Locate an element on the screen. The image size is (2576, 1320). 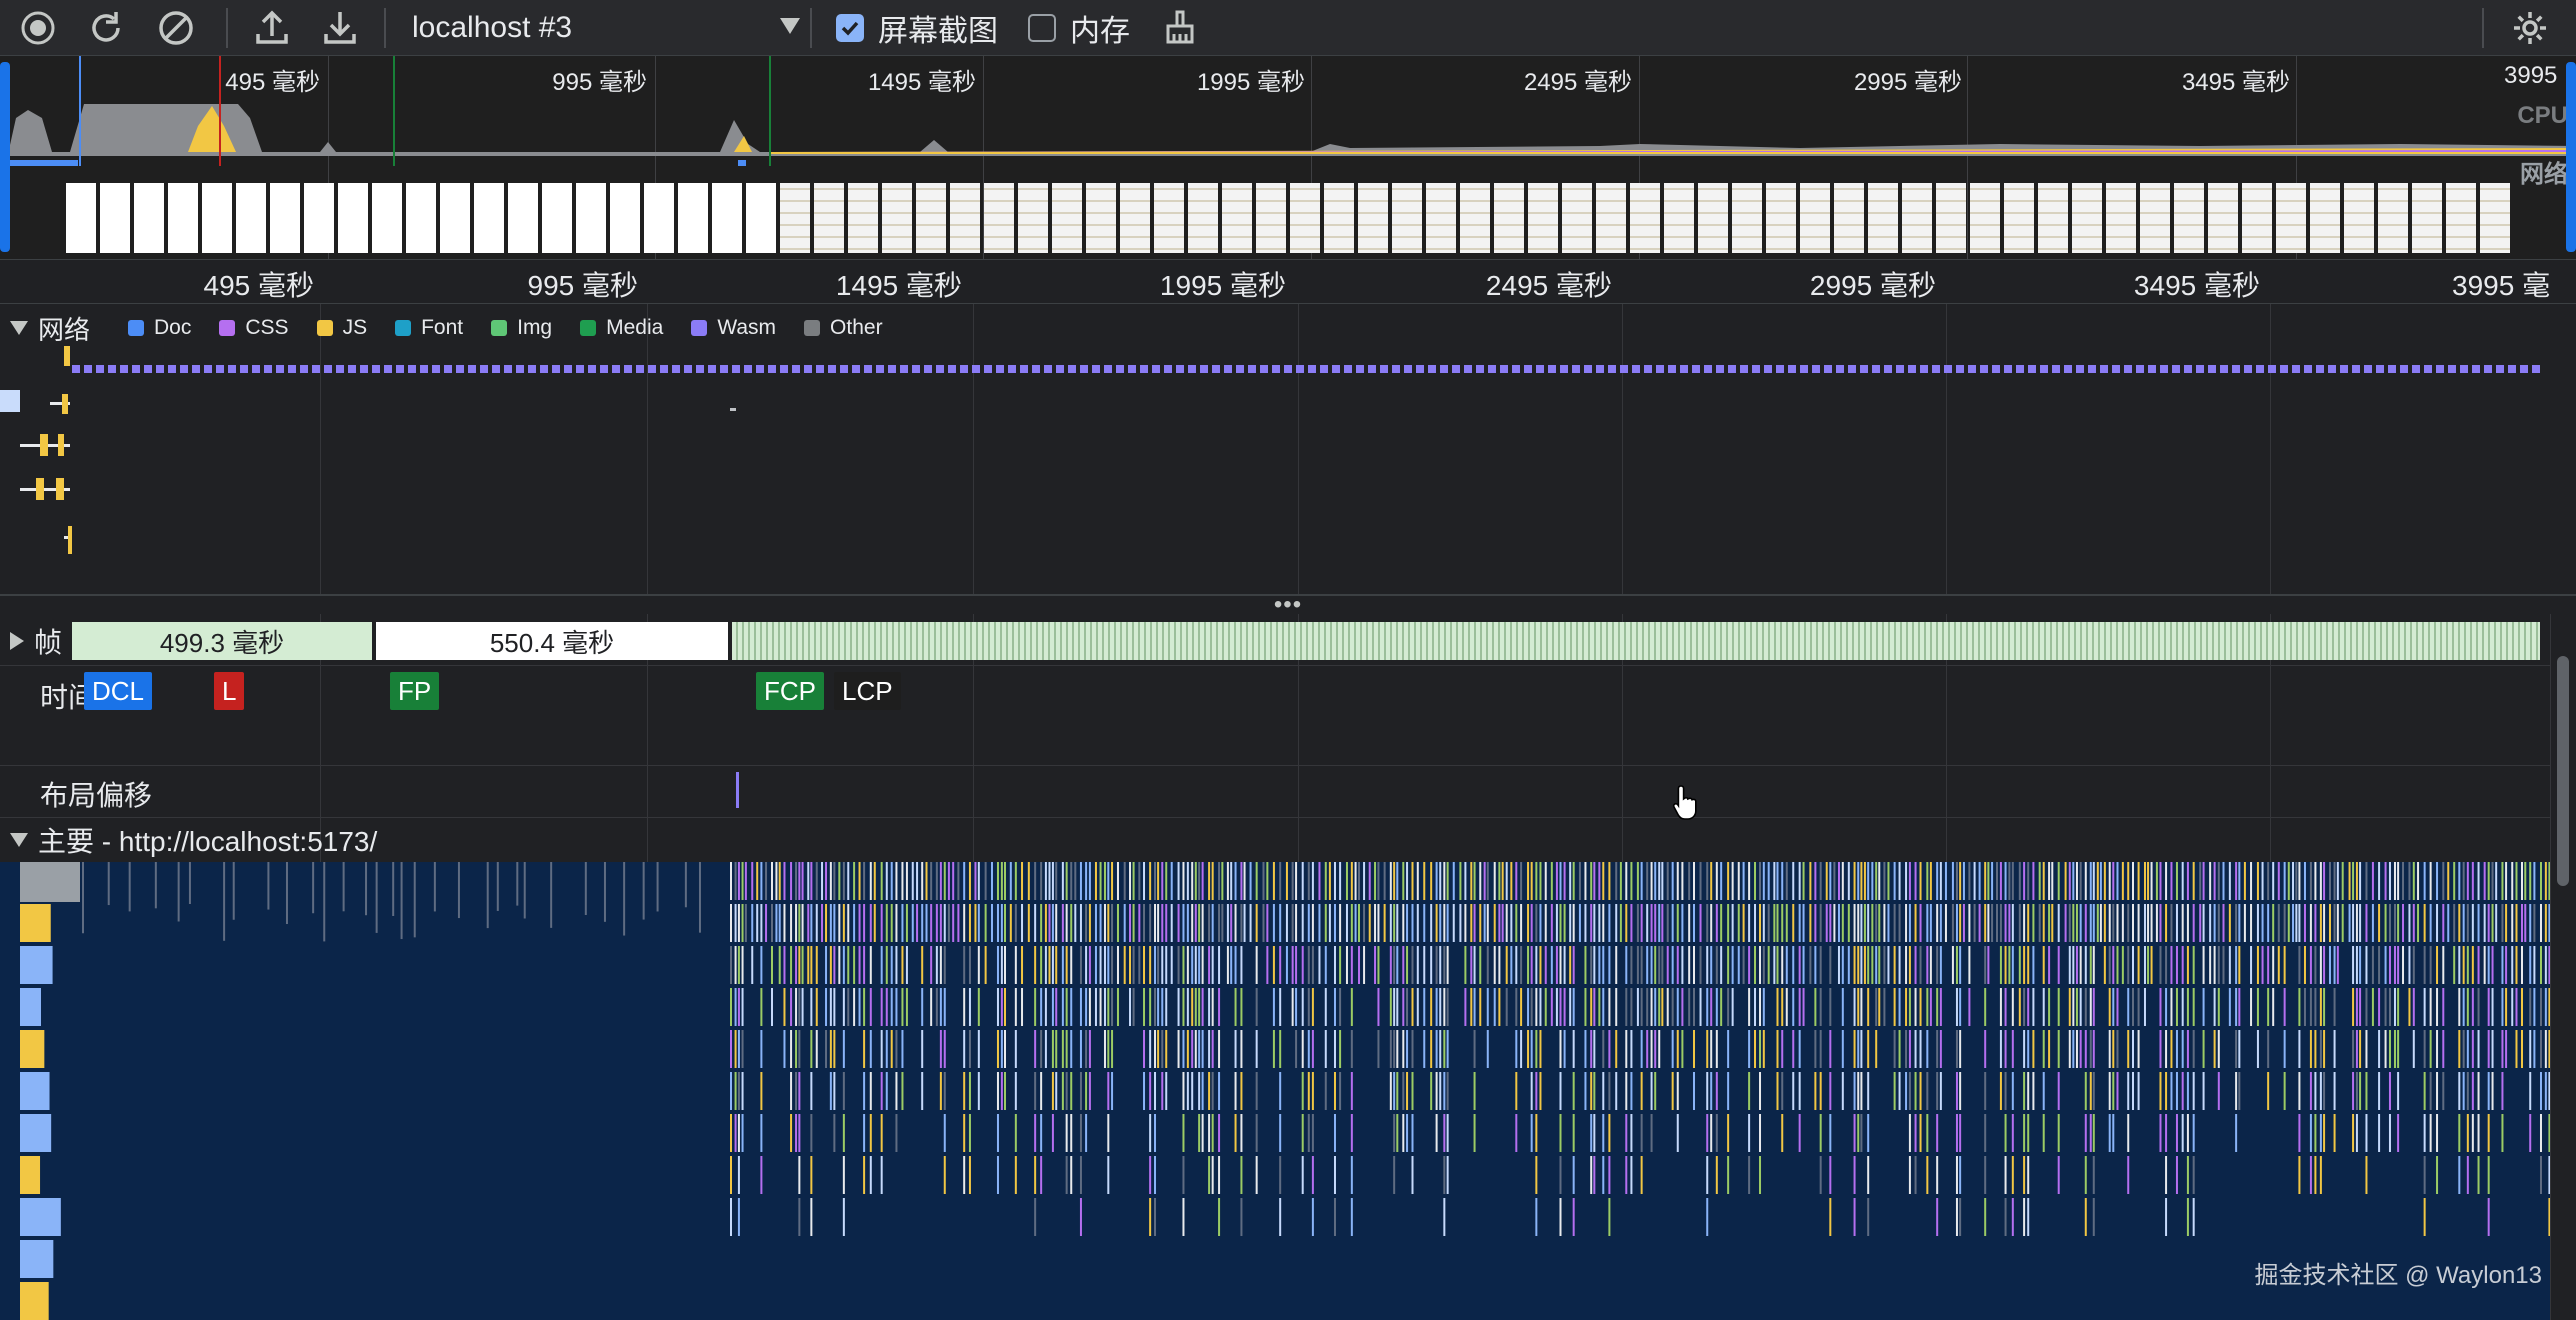
capture-settings-button is located at coordinates (2530, 28).